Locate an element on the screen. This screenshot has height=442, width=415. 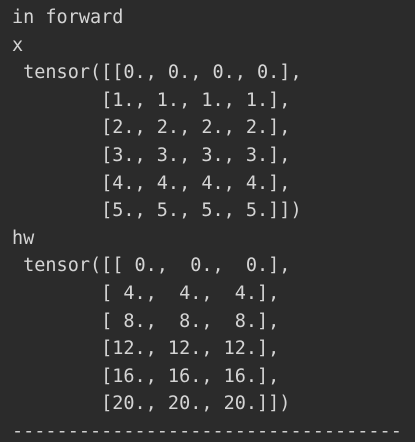
console-line-hw-row-2: [ 8., 8., 8.], is located at coordinates (146, 321).